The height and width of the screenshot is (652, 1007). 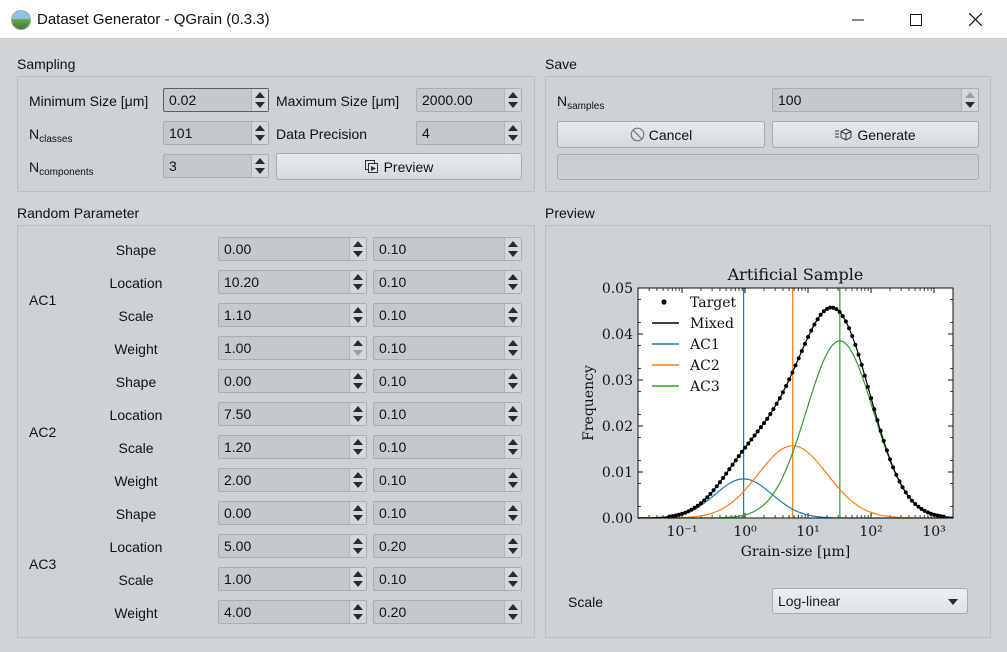 What do you see at coordinates (392, 381) in the screenshot?
I see `ac2-shape-std-value: 0.10` at bounding box center [392, 381].